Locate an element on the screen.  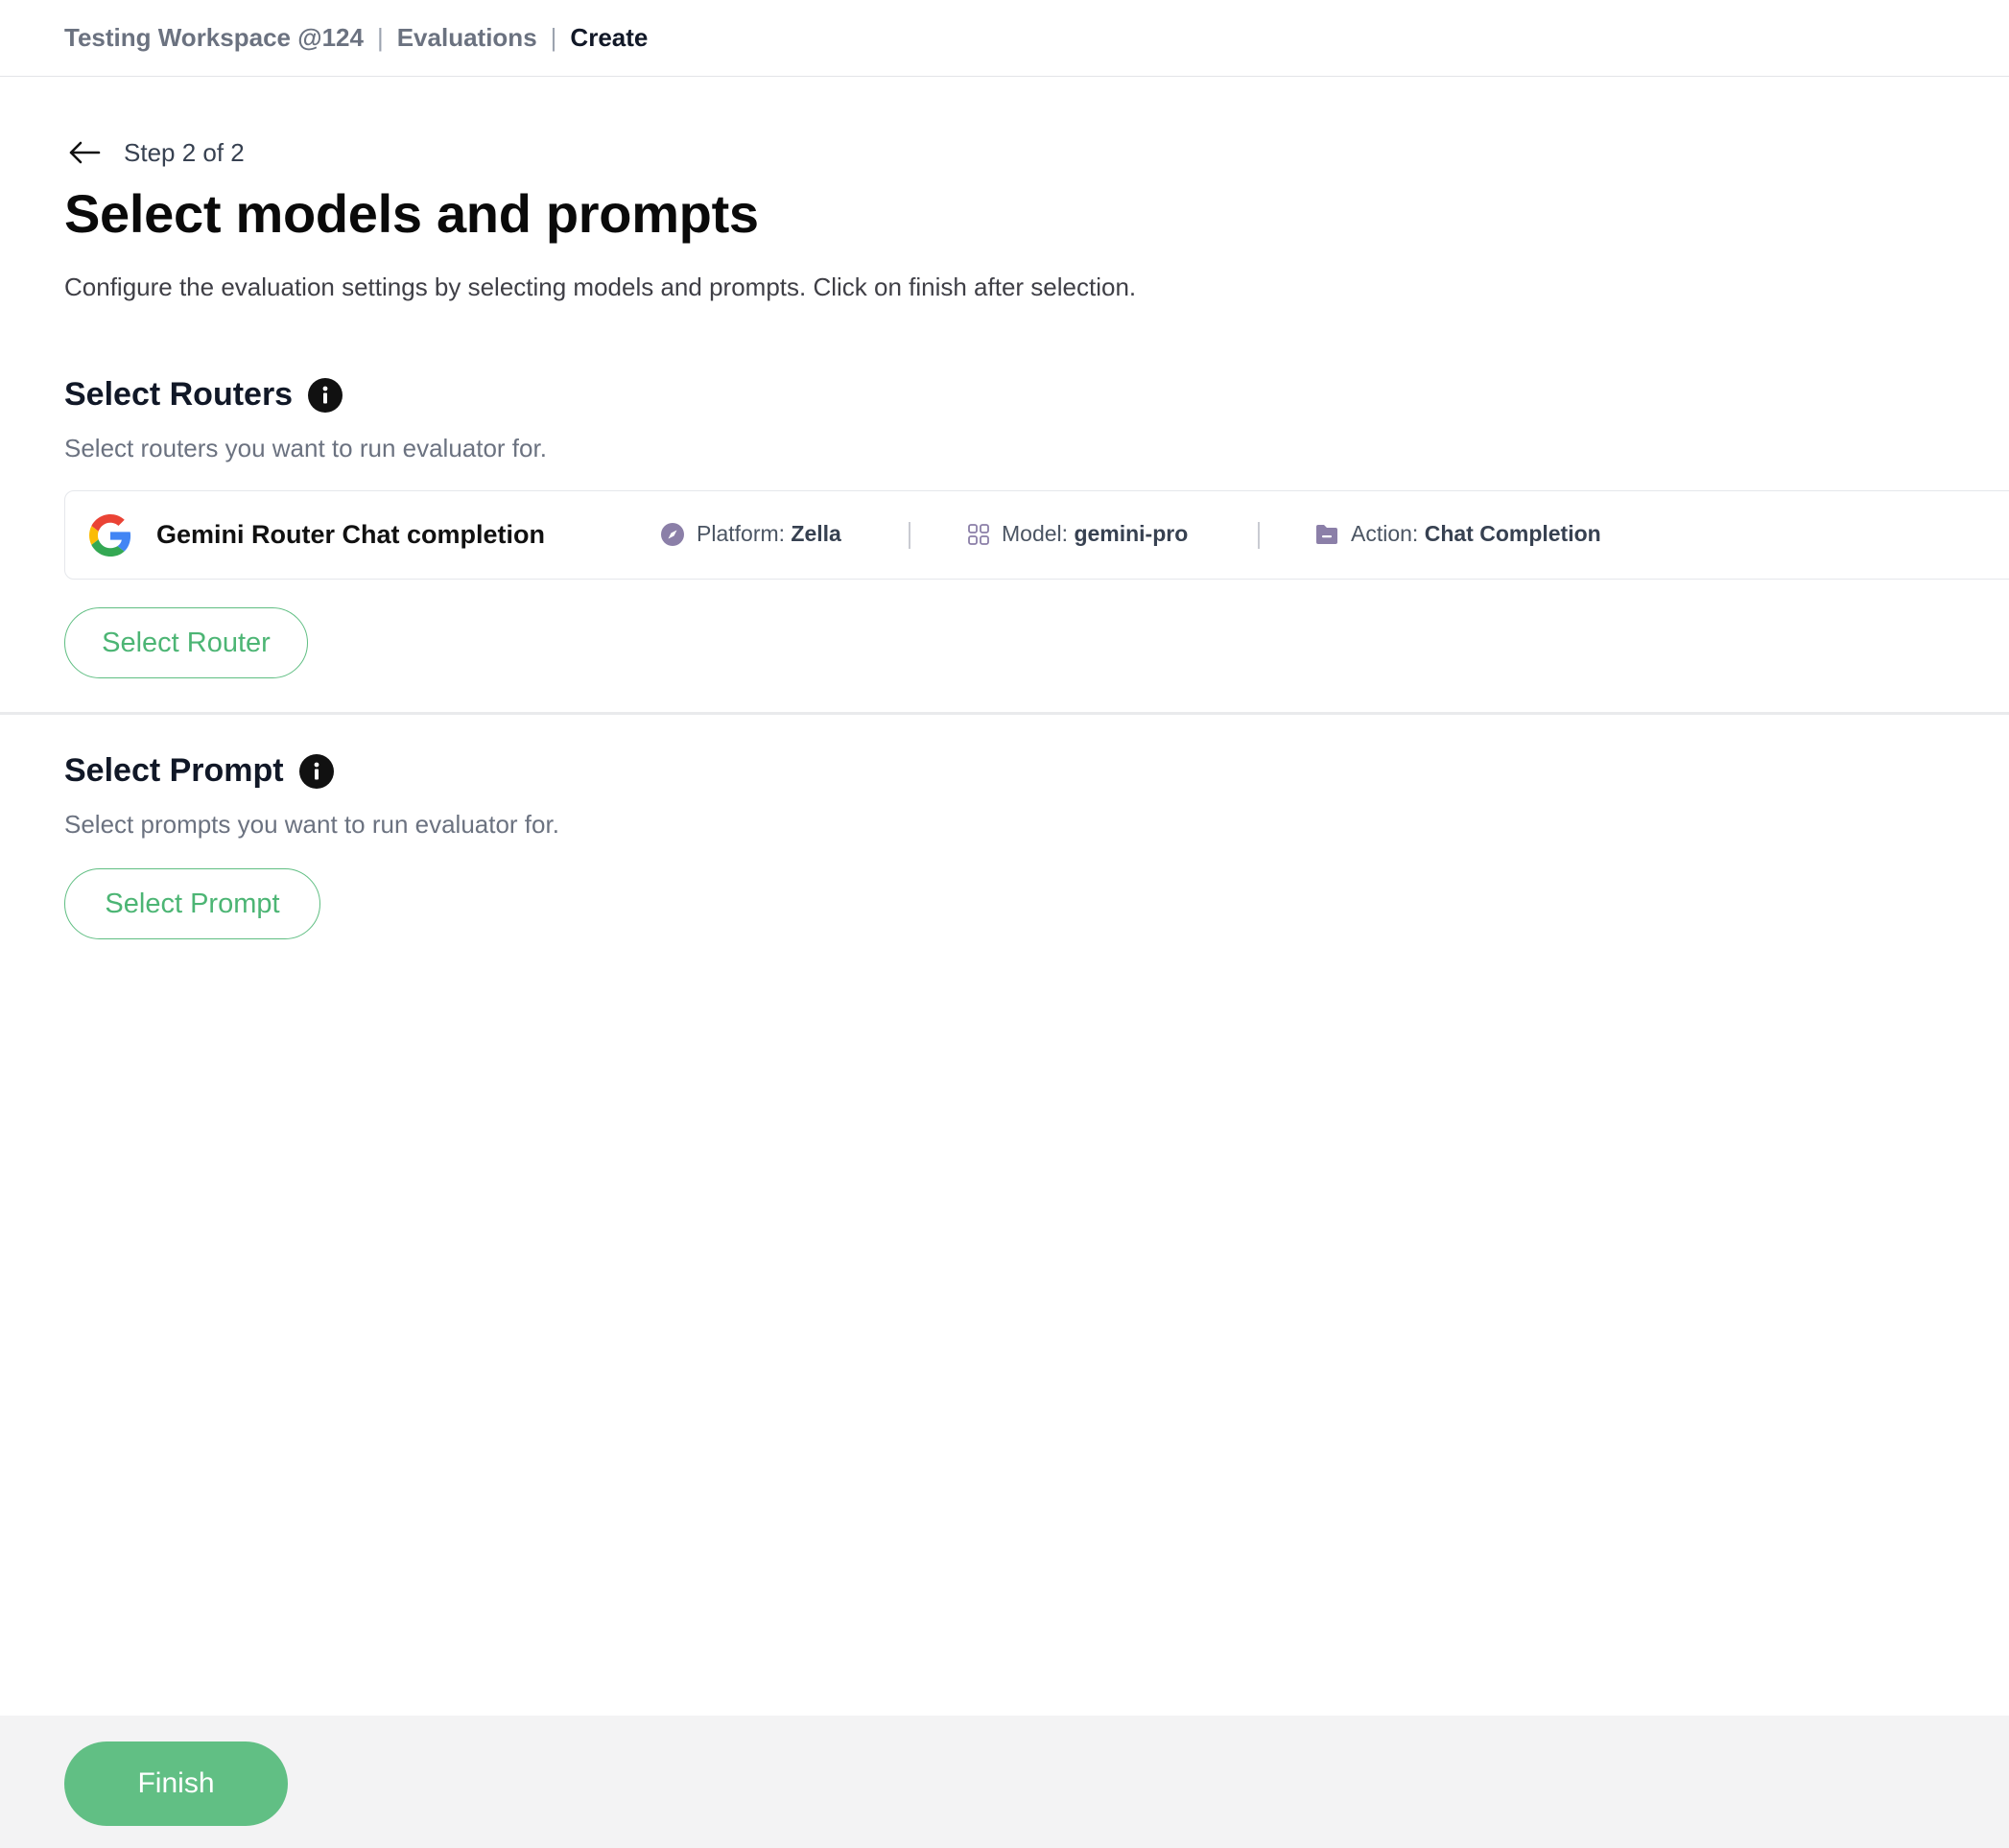
select-prompt-button: Select Prompt is located at coordinates (192, 903).